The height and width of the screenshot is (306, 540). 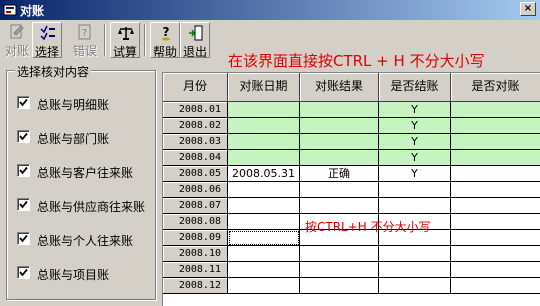 I want to click on cell-month: 2008.11, so click(x=195, y=270).